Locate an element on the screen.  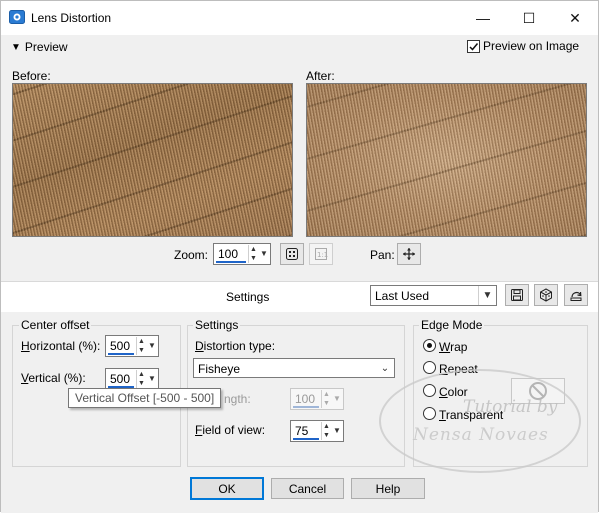
field-of-view-label-text: ield of view: is located at coordinates (234, 430).